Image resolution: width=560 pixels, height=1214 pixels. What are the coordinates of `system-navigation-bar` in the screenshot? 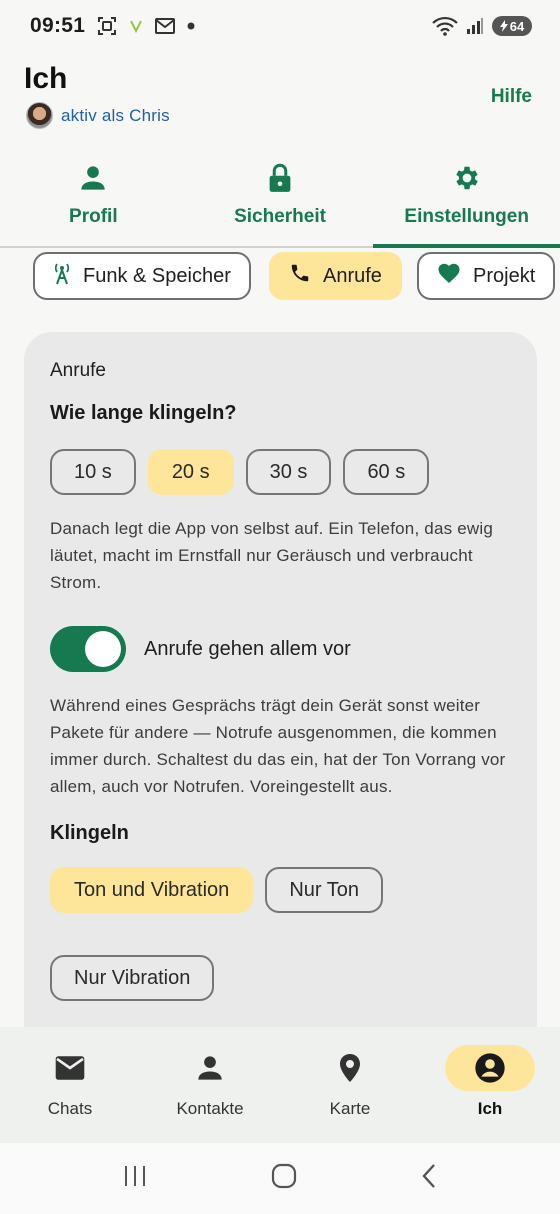 It's located at (280, 1178).